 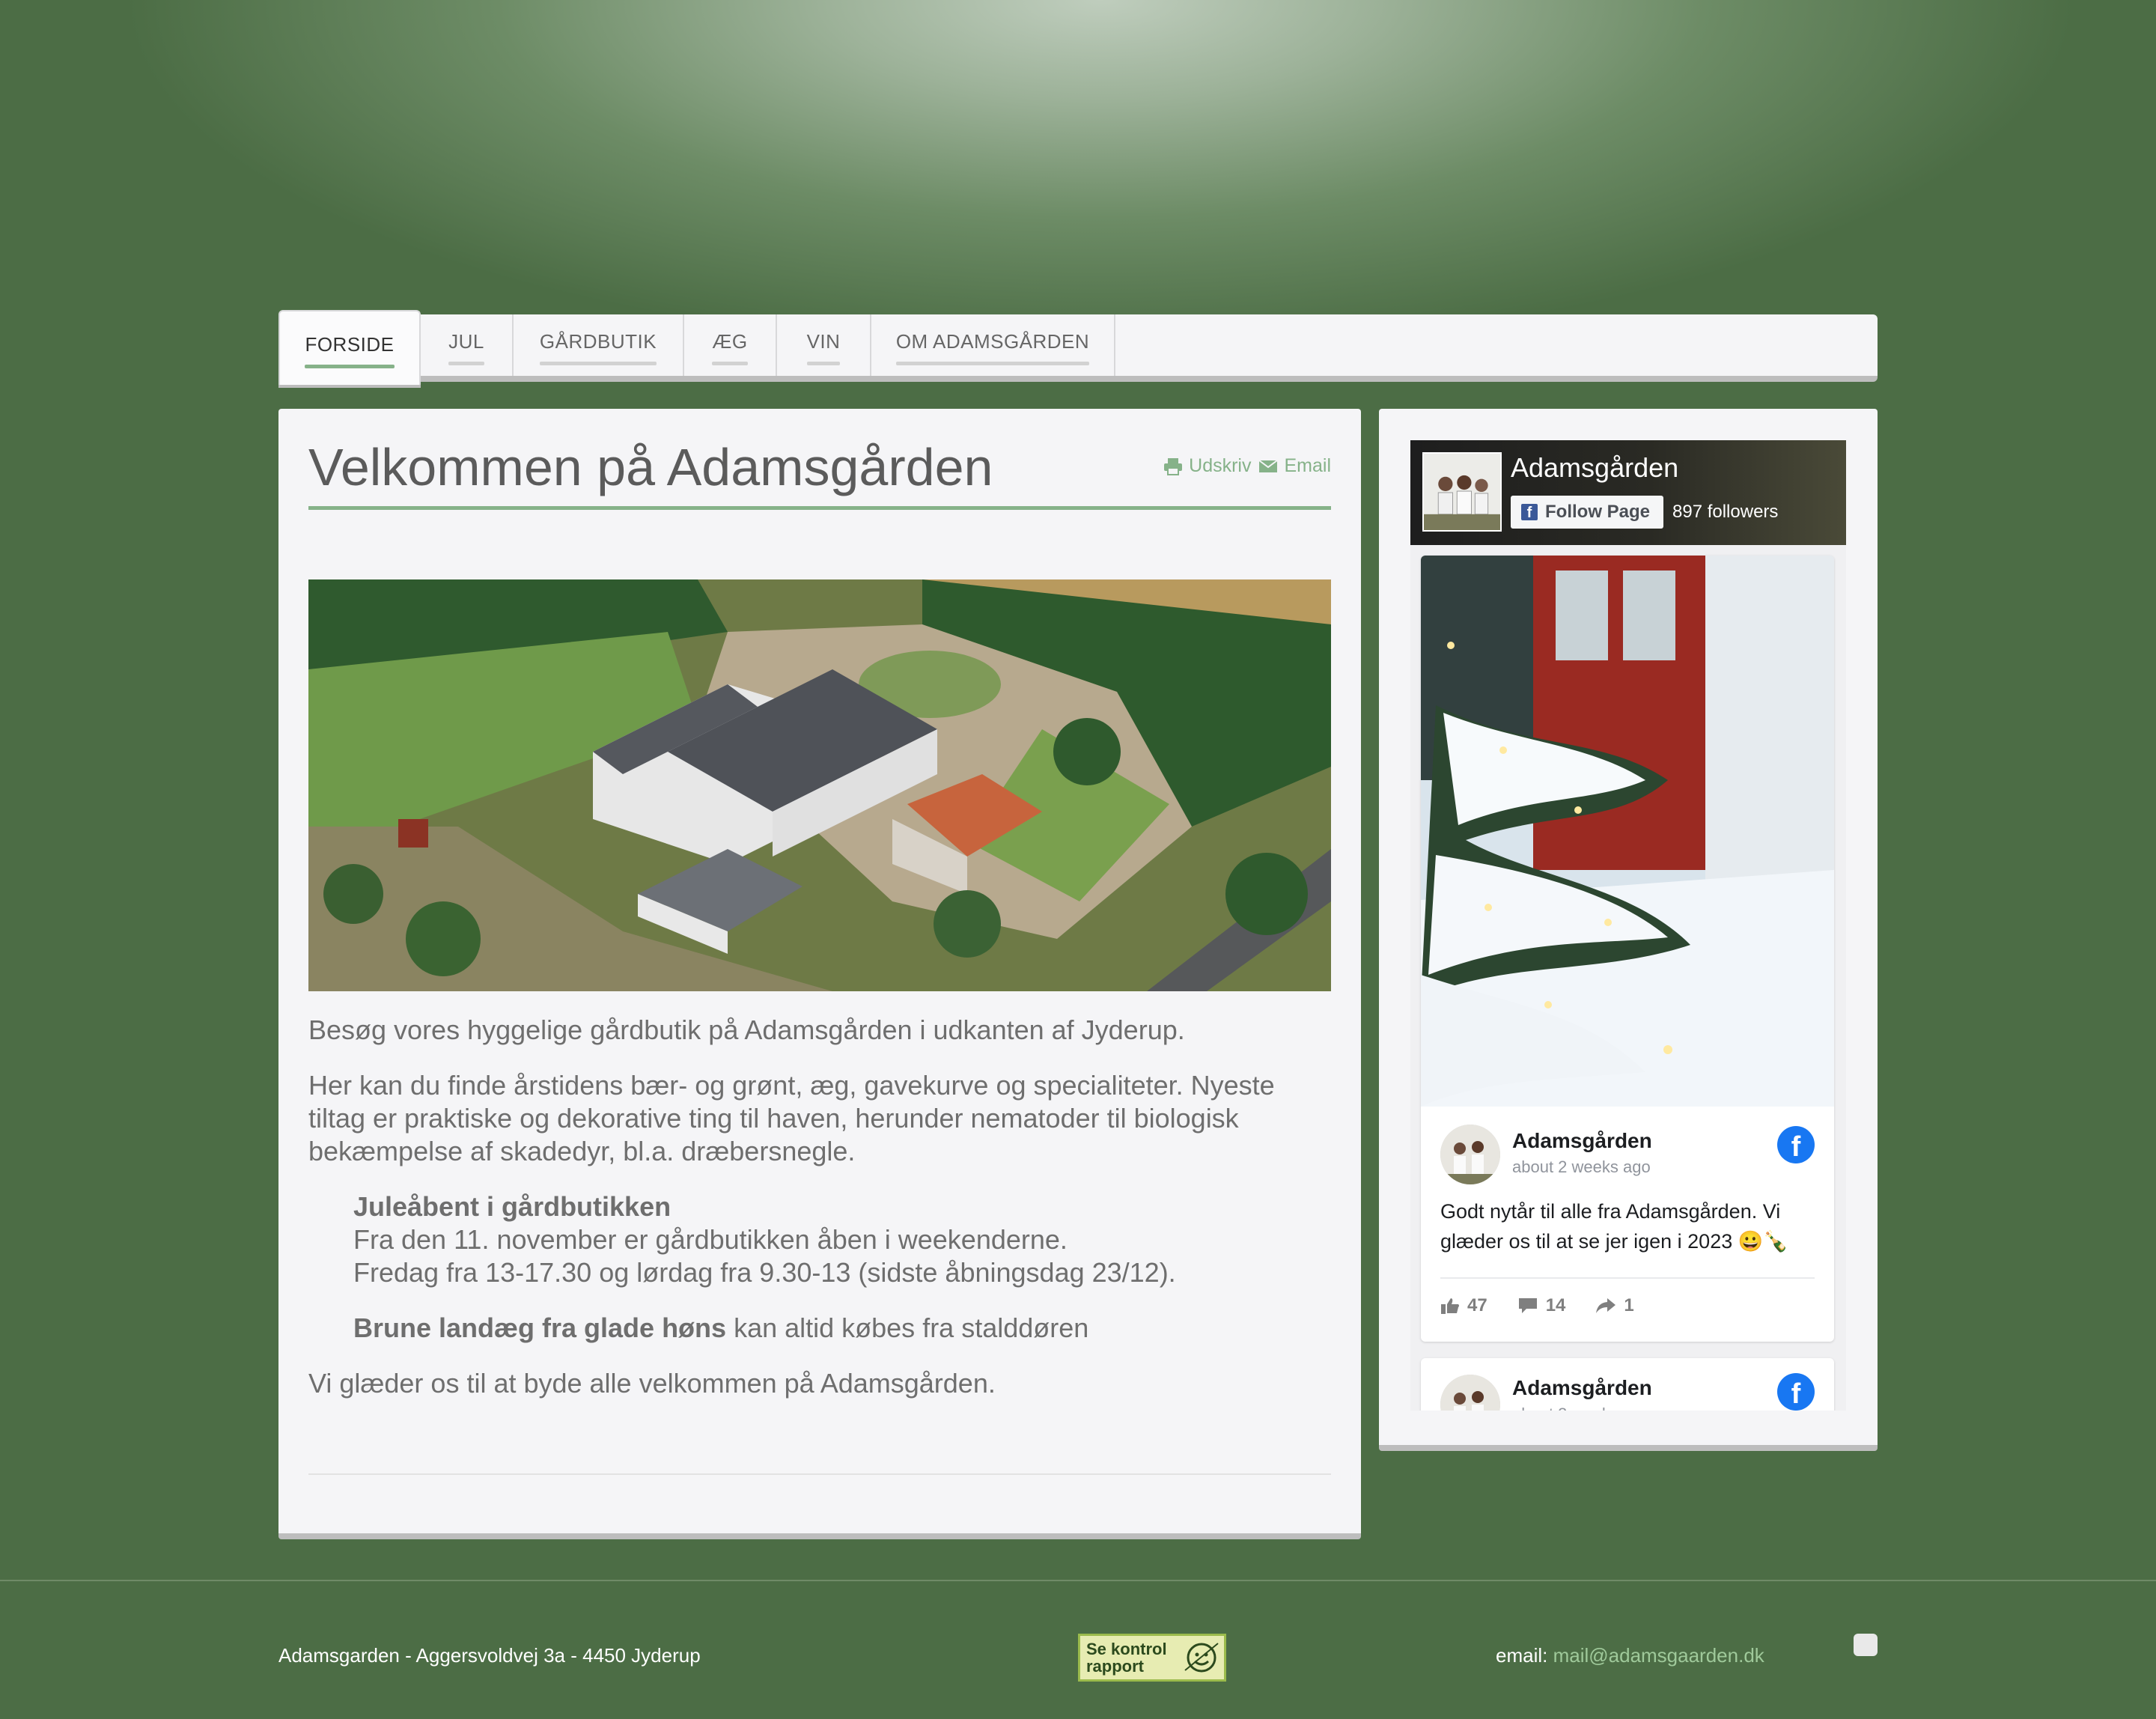 I want to click on page-tools: Udskriv Email, so click(x=1247, y=466).